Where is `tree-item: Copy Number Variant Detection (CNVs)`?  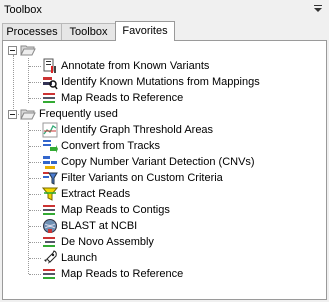
tree-item: Copy Number Variant Detection (CNVs) is located at coordinates (148, 162).